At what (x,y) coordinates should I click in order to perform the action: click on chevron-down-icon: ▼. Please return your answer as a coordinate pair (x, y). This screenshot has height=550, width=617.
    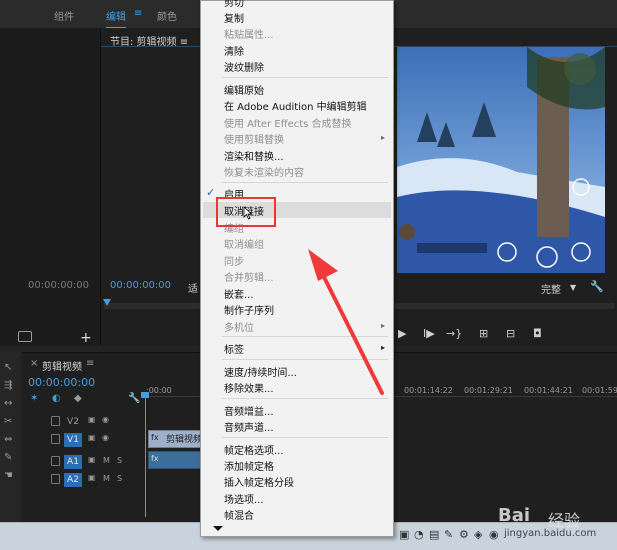
    Looking at the image, I should click on (573, 287).